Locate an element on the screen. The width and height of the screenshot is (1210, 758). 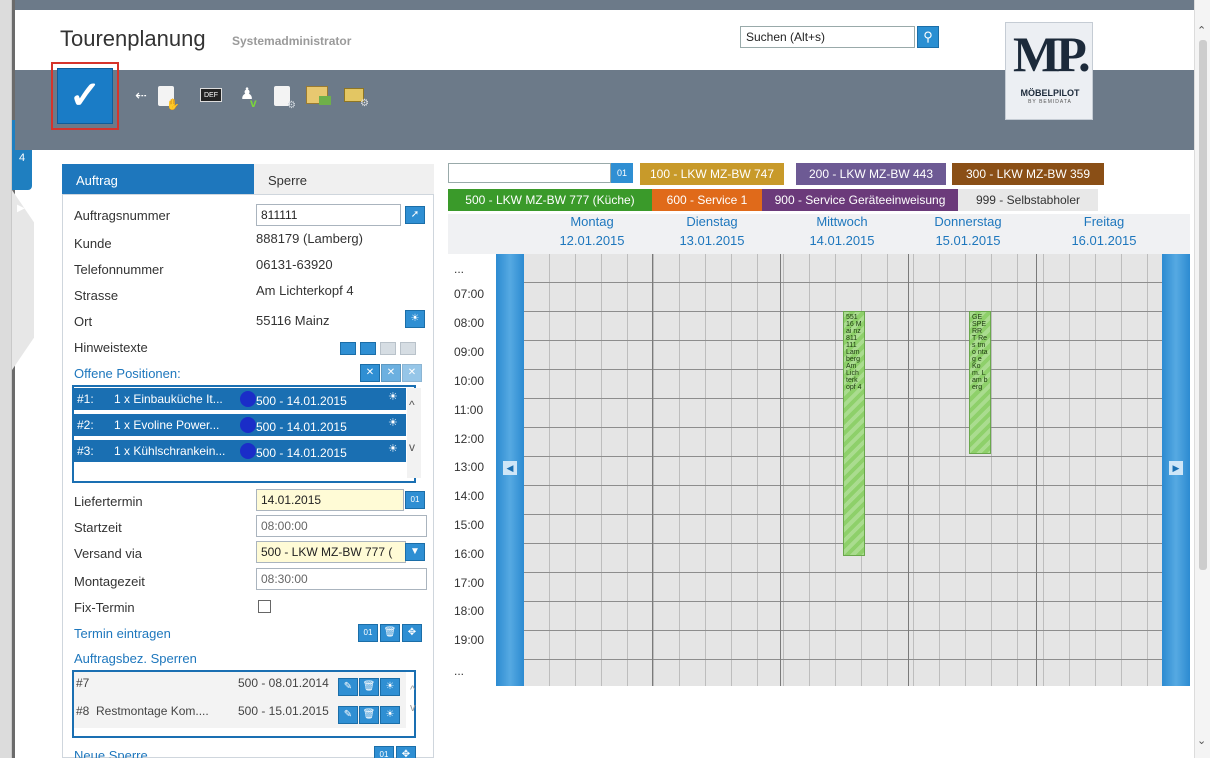
user-name: Systemadministrator is located at coordinates (292, 41).